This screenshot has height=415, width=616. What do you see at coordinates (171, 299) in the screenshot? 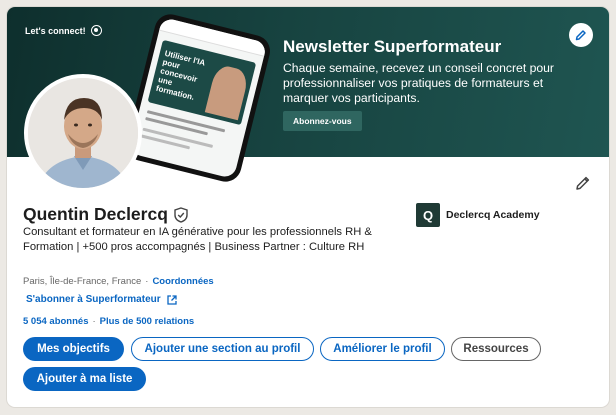
I see `external-link-icon` at bounding box center [171, 299].